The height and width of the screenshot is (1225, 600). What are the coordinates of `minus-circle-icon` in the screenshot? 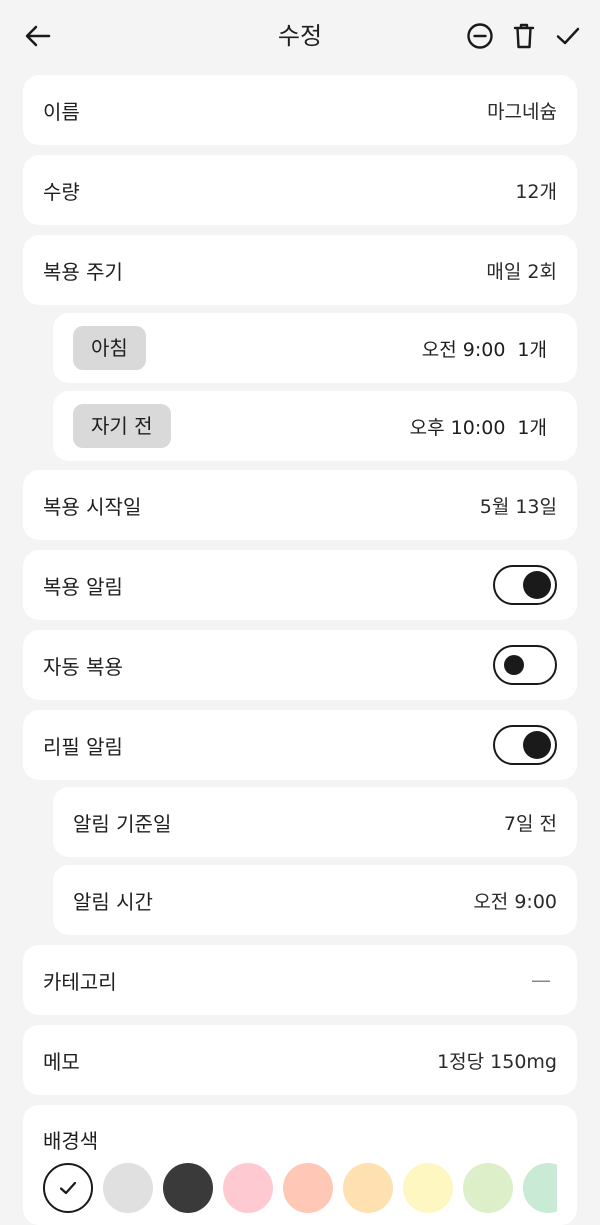 It's located at (480, 36).